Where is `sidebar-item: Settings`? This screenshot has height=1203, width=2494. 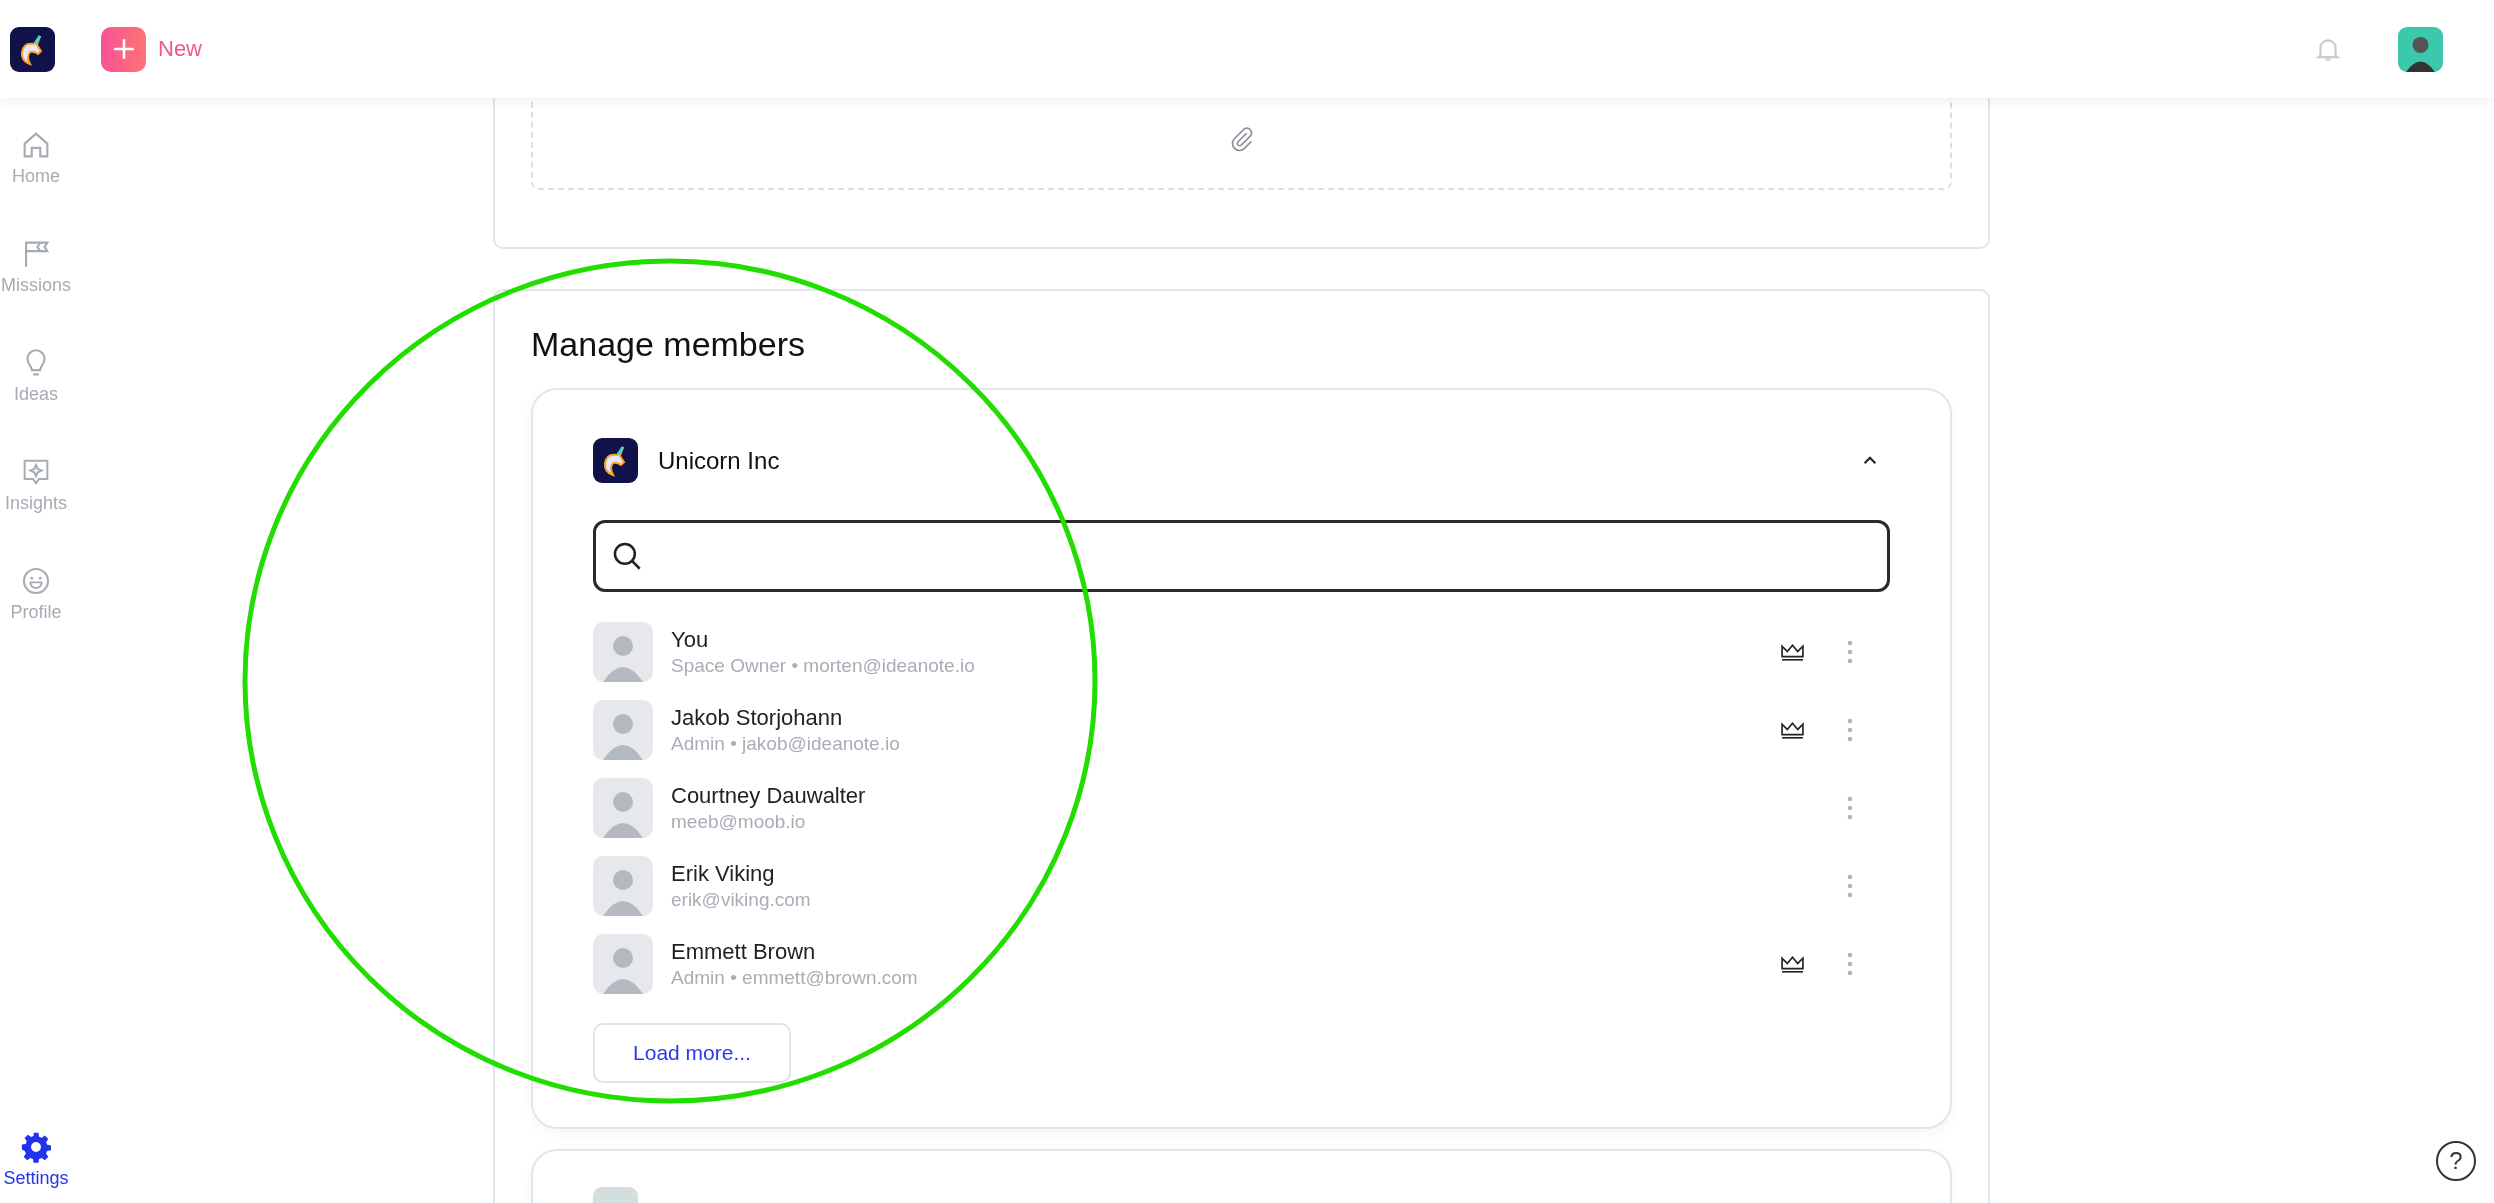 sidebar-item: Settings is located at coordinates (36, 1159).